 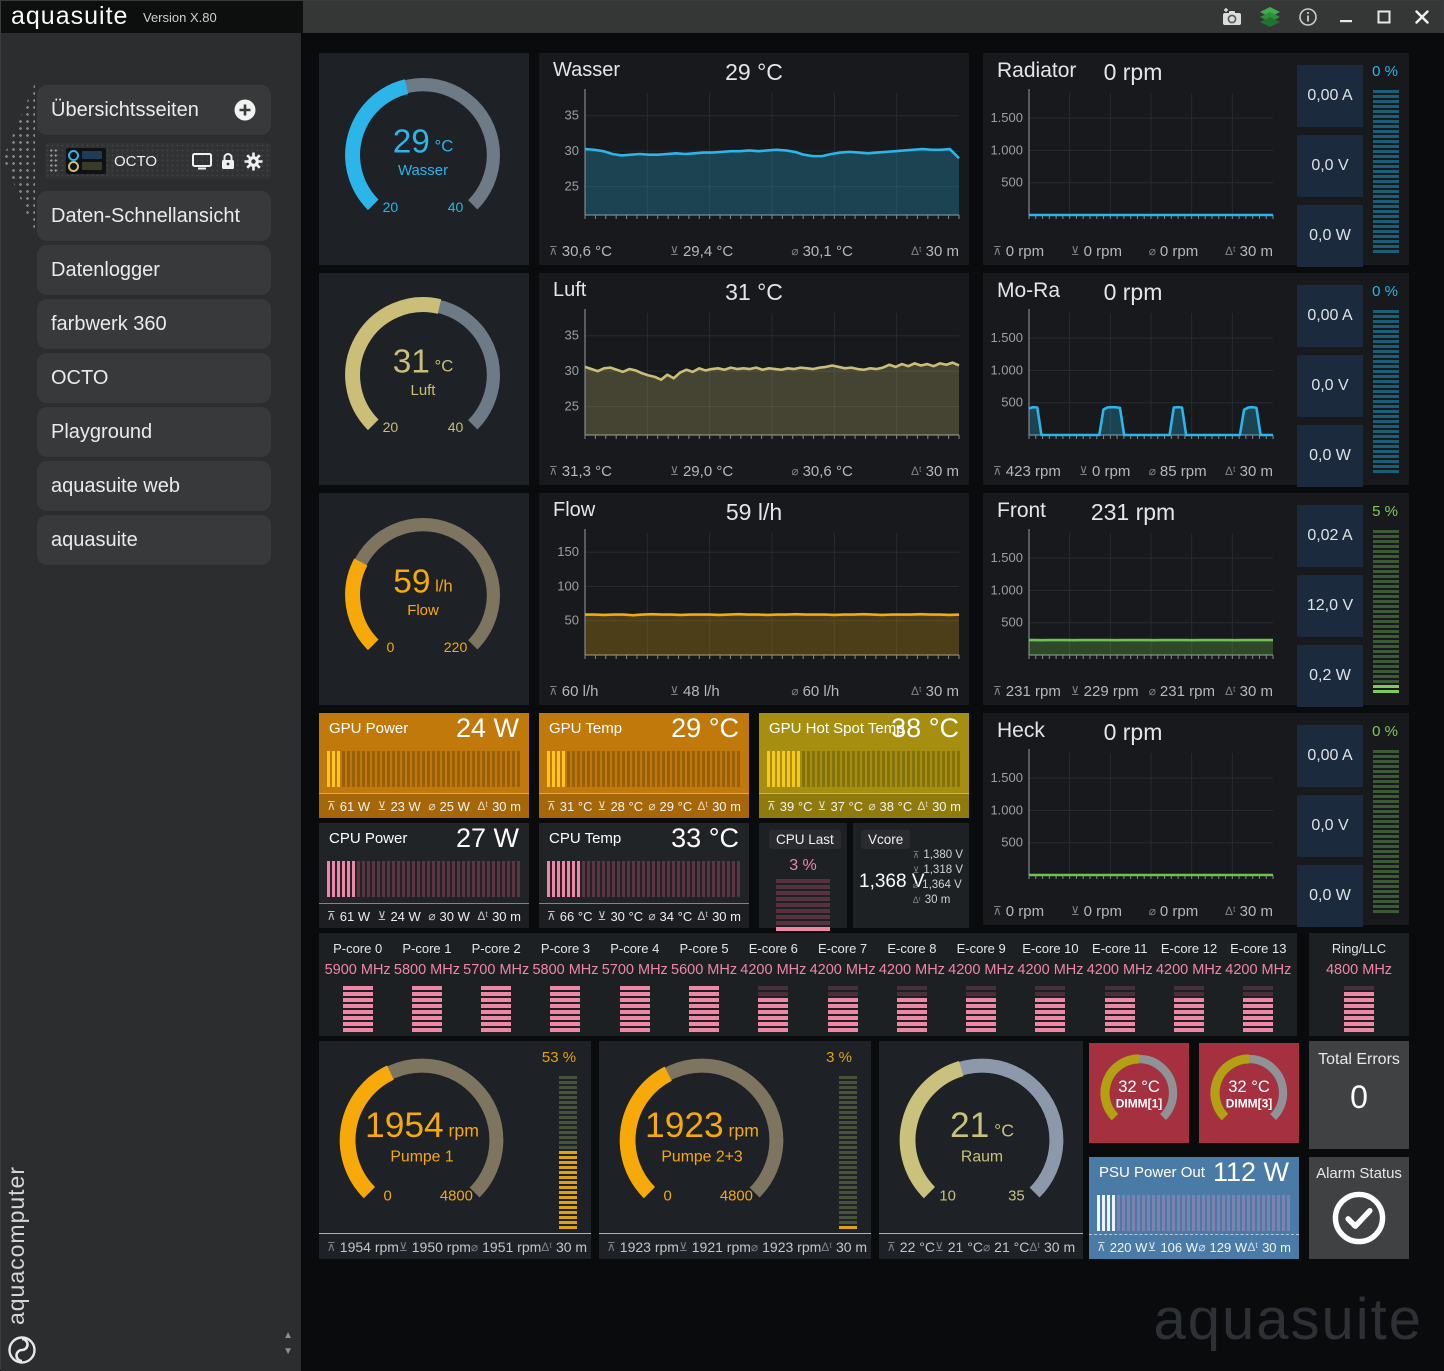 What do you see at coordinates (228, 161) in the screenshot?
I see `lock-icon` at bounding box center [228, 161].